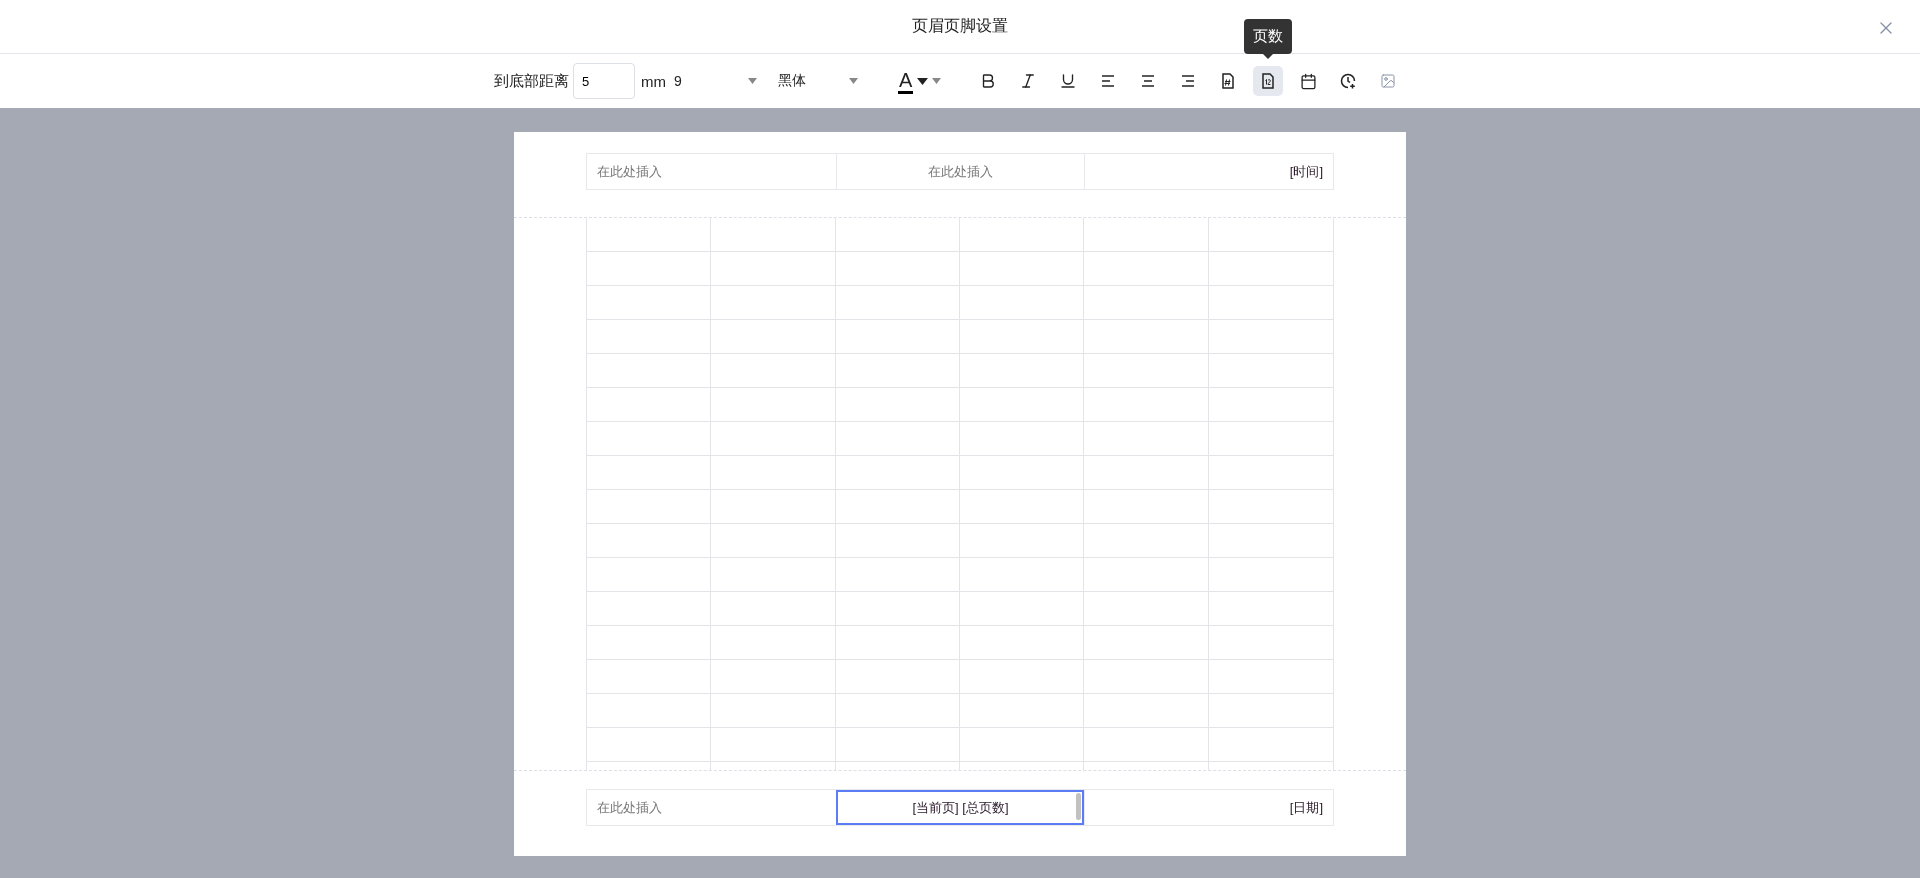  Describe the element at coordinates (818, 81) in the screenshot. I see `font-family-select: 黑体` at that location.